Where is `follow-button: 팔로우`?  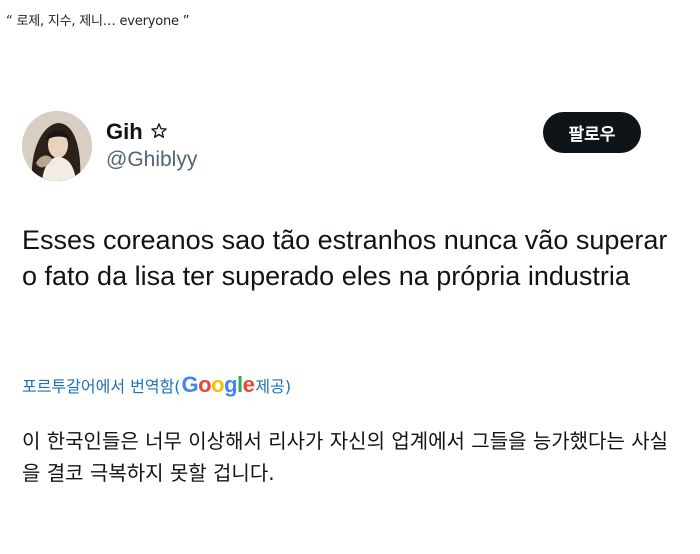 follow-button: 팔로우 is located at coordinates (592, 132).